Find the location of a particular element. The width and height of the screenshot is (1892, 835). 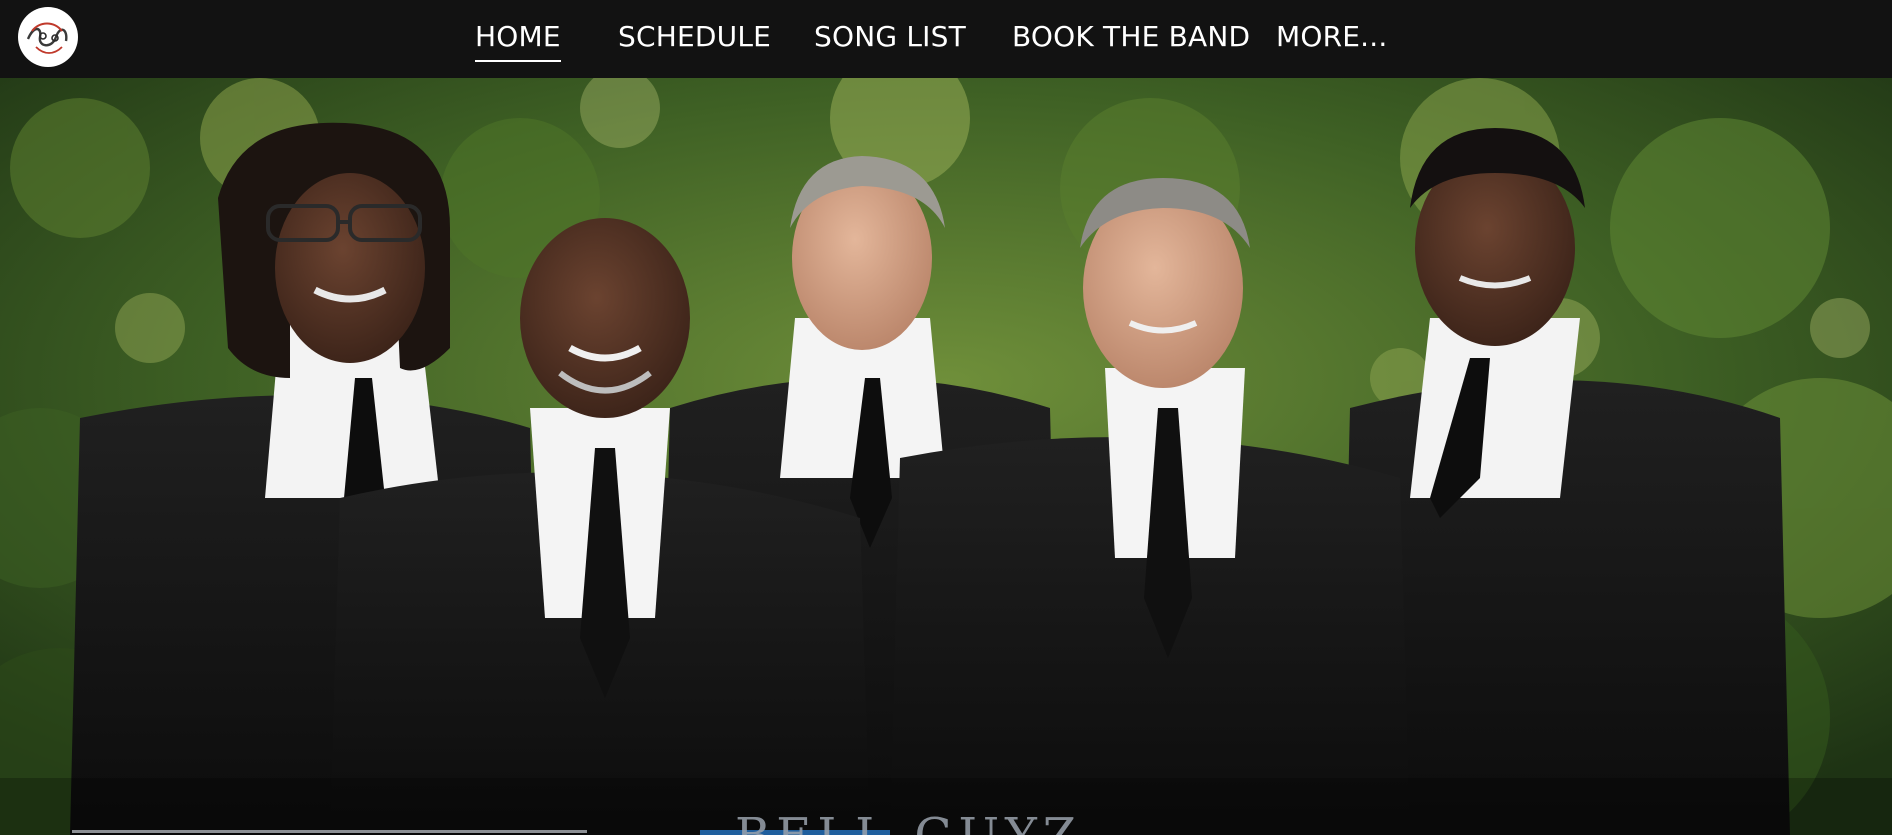

nav-book-the-band: BOOK THE BAND is located at coordinates (1131, 37).